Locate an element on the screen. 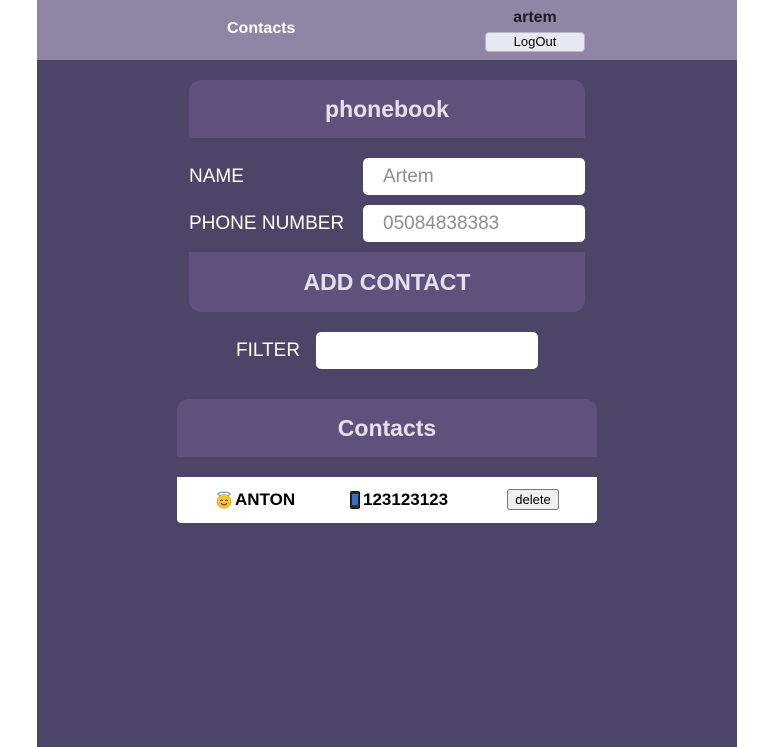  contact-phone: 123123123 is located at coordinates (399, 500).